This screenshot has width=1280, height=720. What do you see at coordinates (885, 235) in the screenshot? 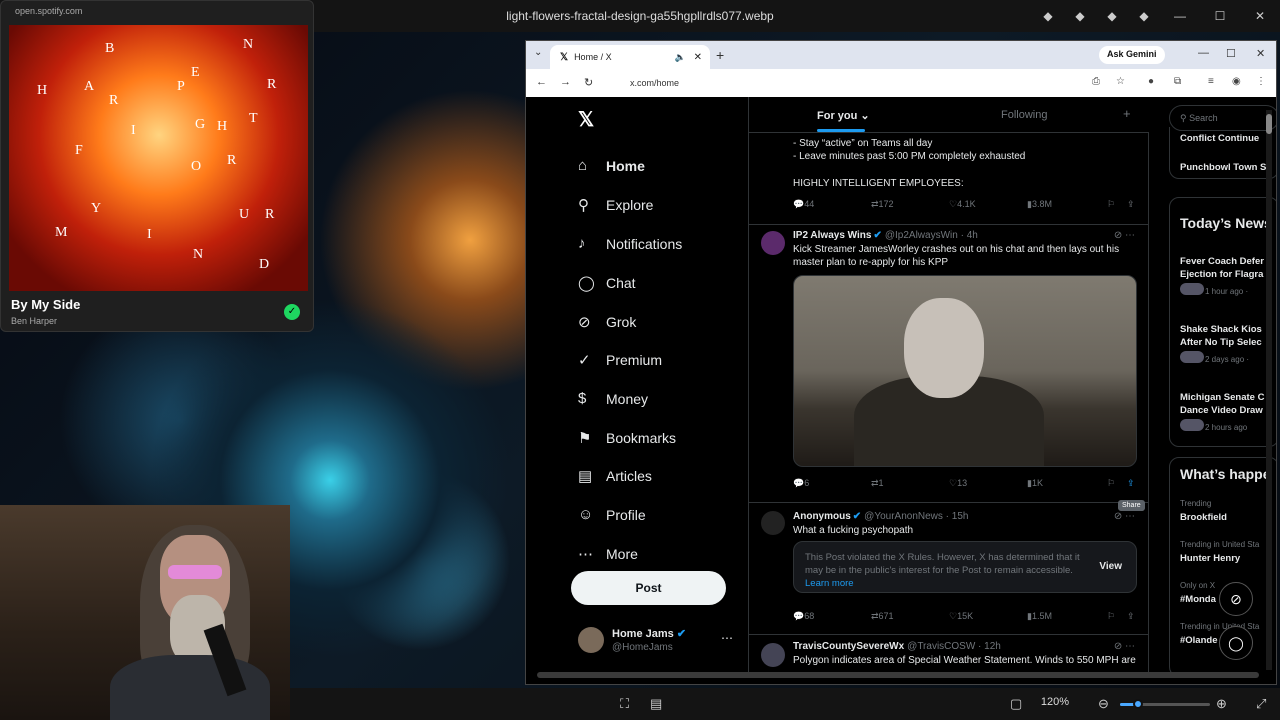
I see `post-author: IP2 Always Wins ✔ @Ip2AlwaysWin · 4h` at bounding box center [885, 235].